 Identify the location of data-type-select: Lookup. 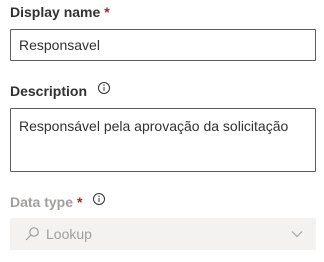
(163, 234).